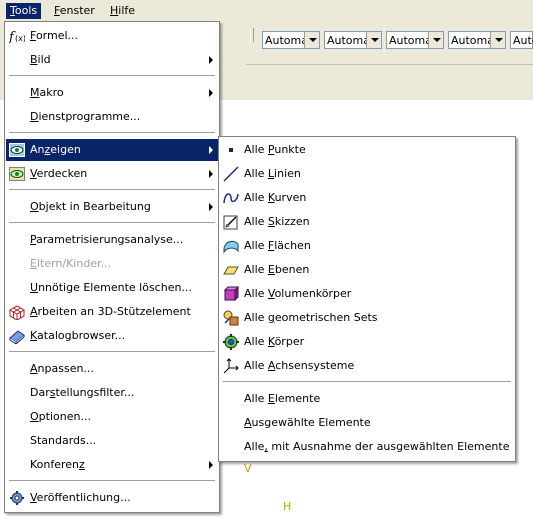 Image resolution: width=533 pixels, height=519 pixels. What do you see at coordinates (367, 222) in the screenshot?
I see `submenu-item-alle-skizzen: Alle Skizzen` at bounding box center [367, 222].